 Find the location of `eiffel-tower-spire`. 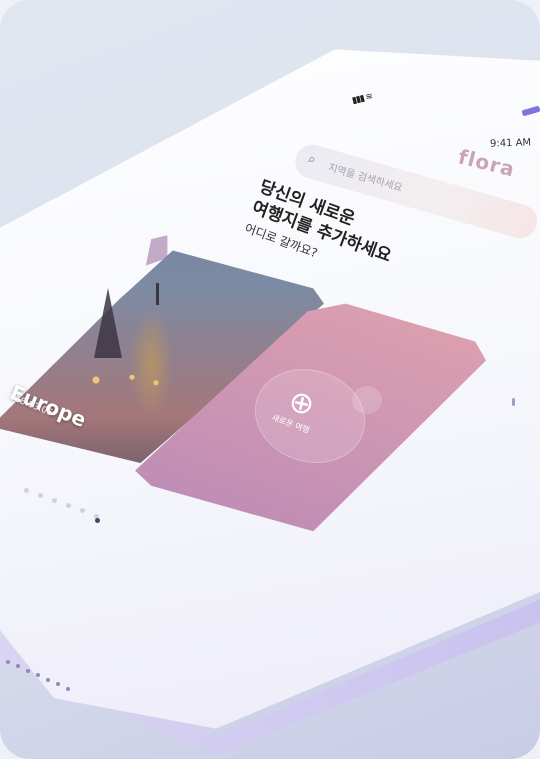

eiffel-tower-spire is located at coordinates (157, 294).